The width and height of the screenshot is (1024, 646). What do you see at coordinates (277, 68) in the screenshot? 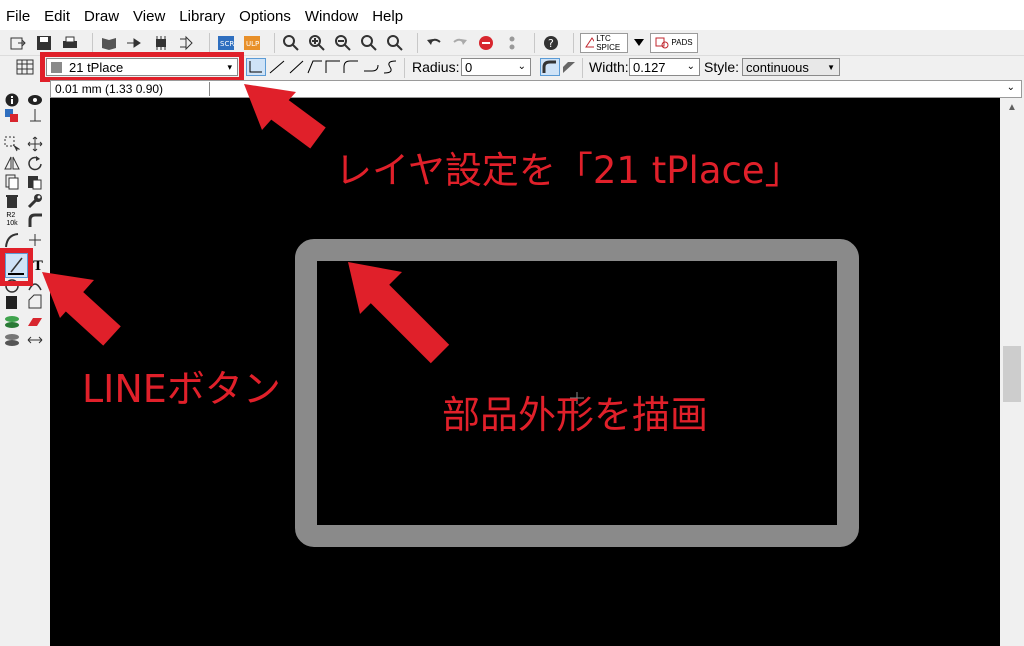
I see `bend-style-diagonal-icon` at bounding box center [277, 68].